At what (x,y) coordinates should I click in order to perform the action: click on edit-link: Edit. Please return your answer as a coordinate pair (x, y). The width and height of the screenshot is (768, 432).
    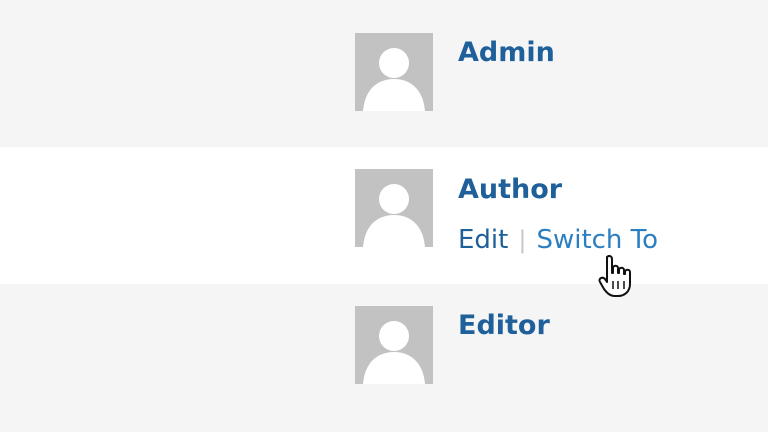
    Looking at the image, I should click on (483, 240).